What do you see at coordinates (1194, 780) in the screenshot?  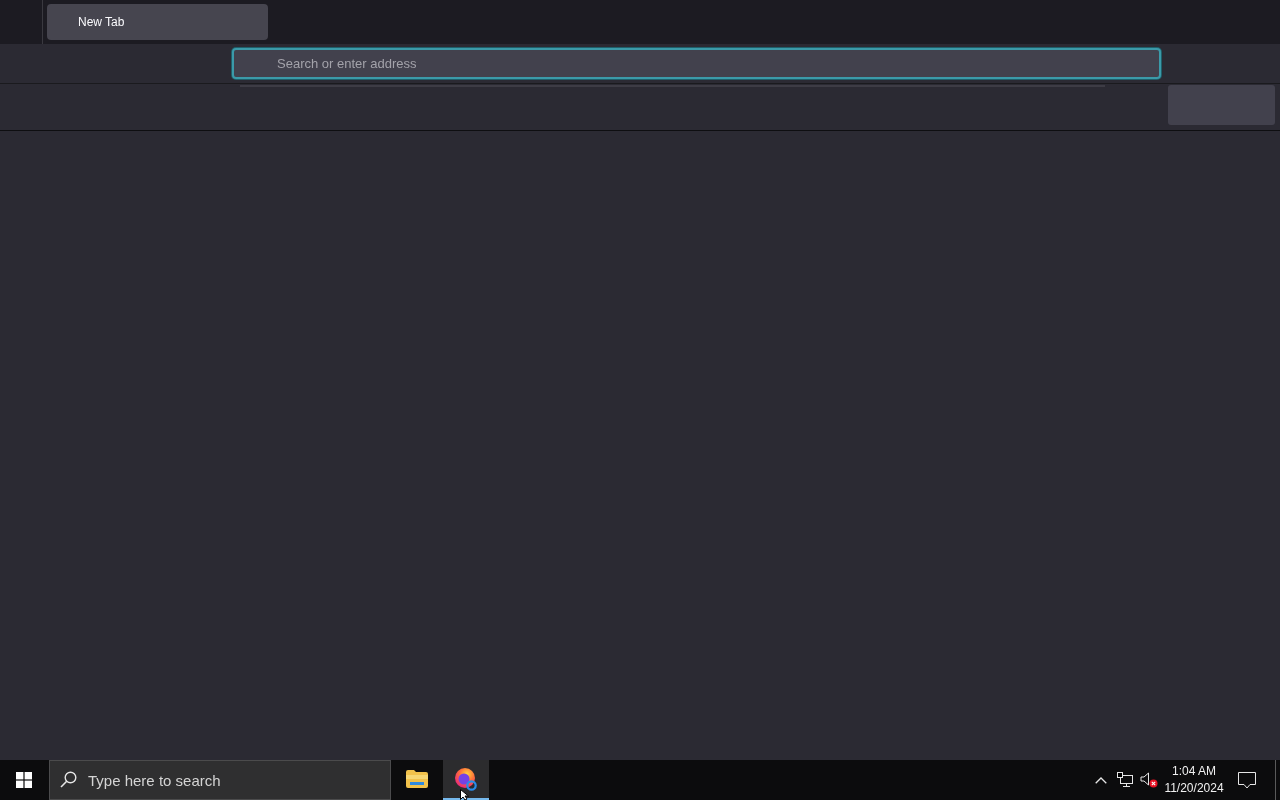 I see `clock-button: 1:04 AM 11/20/2024` at bounding box center [1194, 780].